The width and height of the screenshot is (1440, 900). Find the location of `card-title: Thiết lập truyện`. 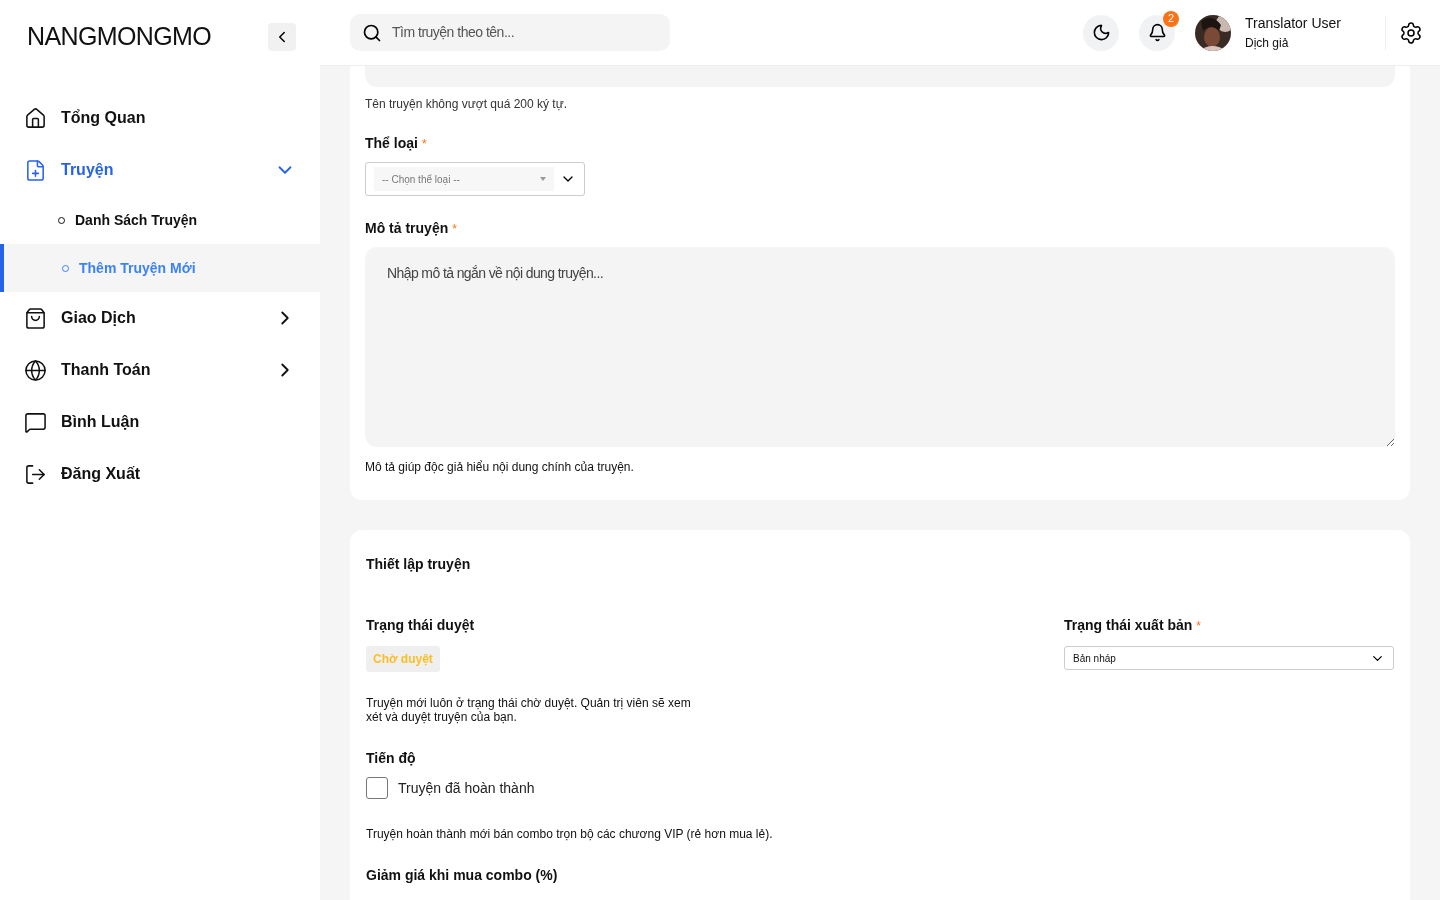

card-title: Thiết lập truyện is located at coordinates (419, 564).